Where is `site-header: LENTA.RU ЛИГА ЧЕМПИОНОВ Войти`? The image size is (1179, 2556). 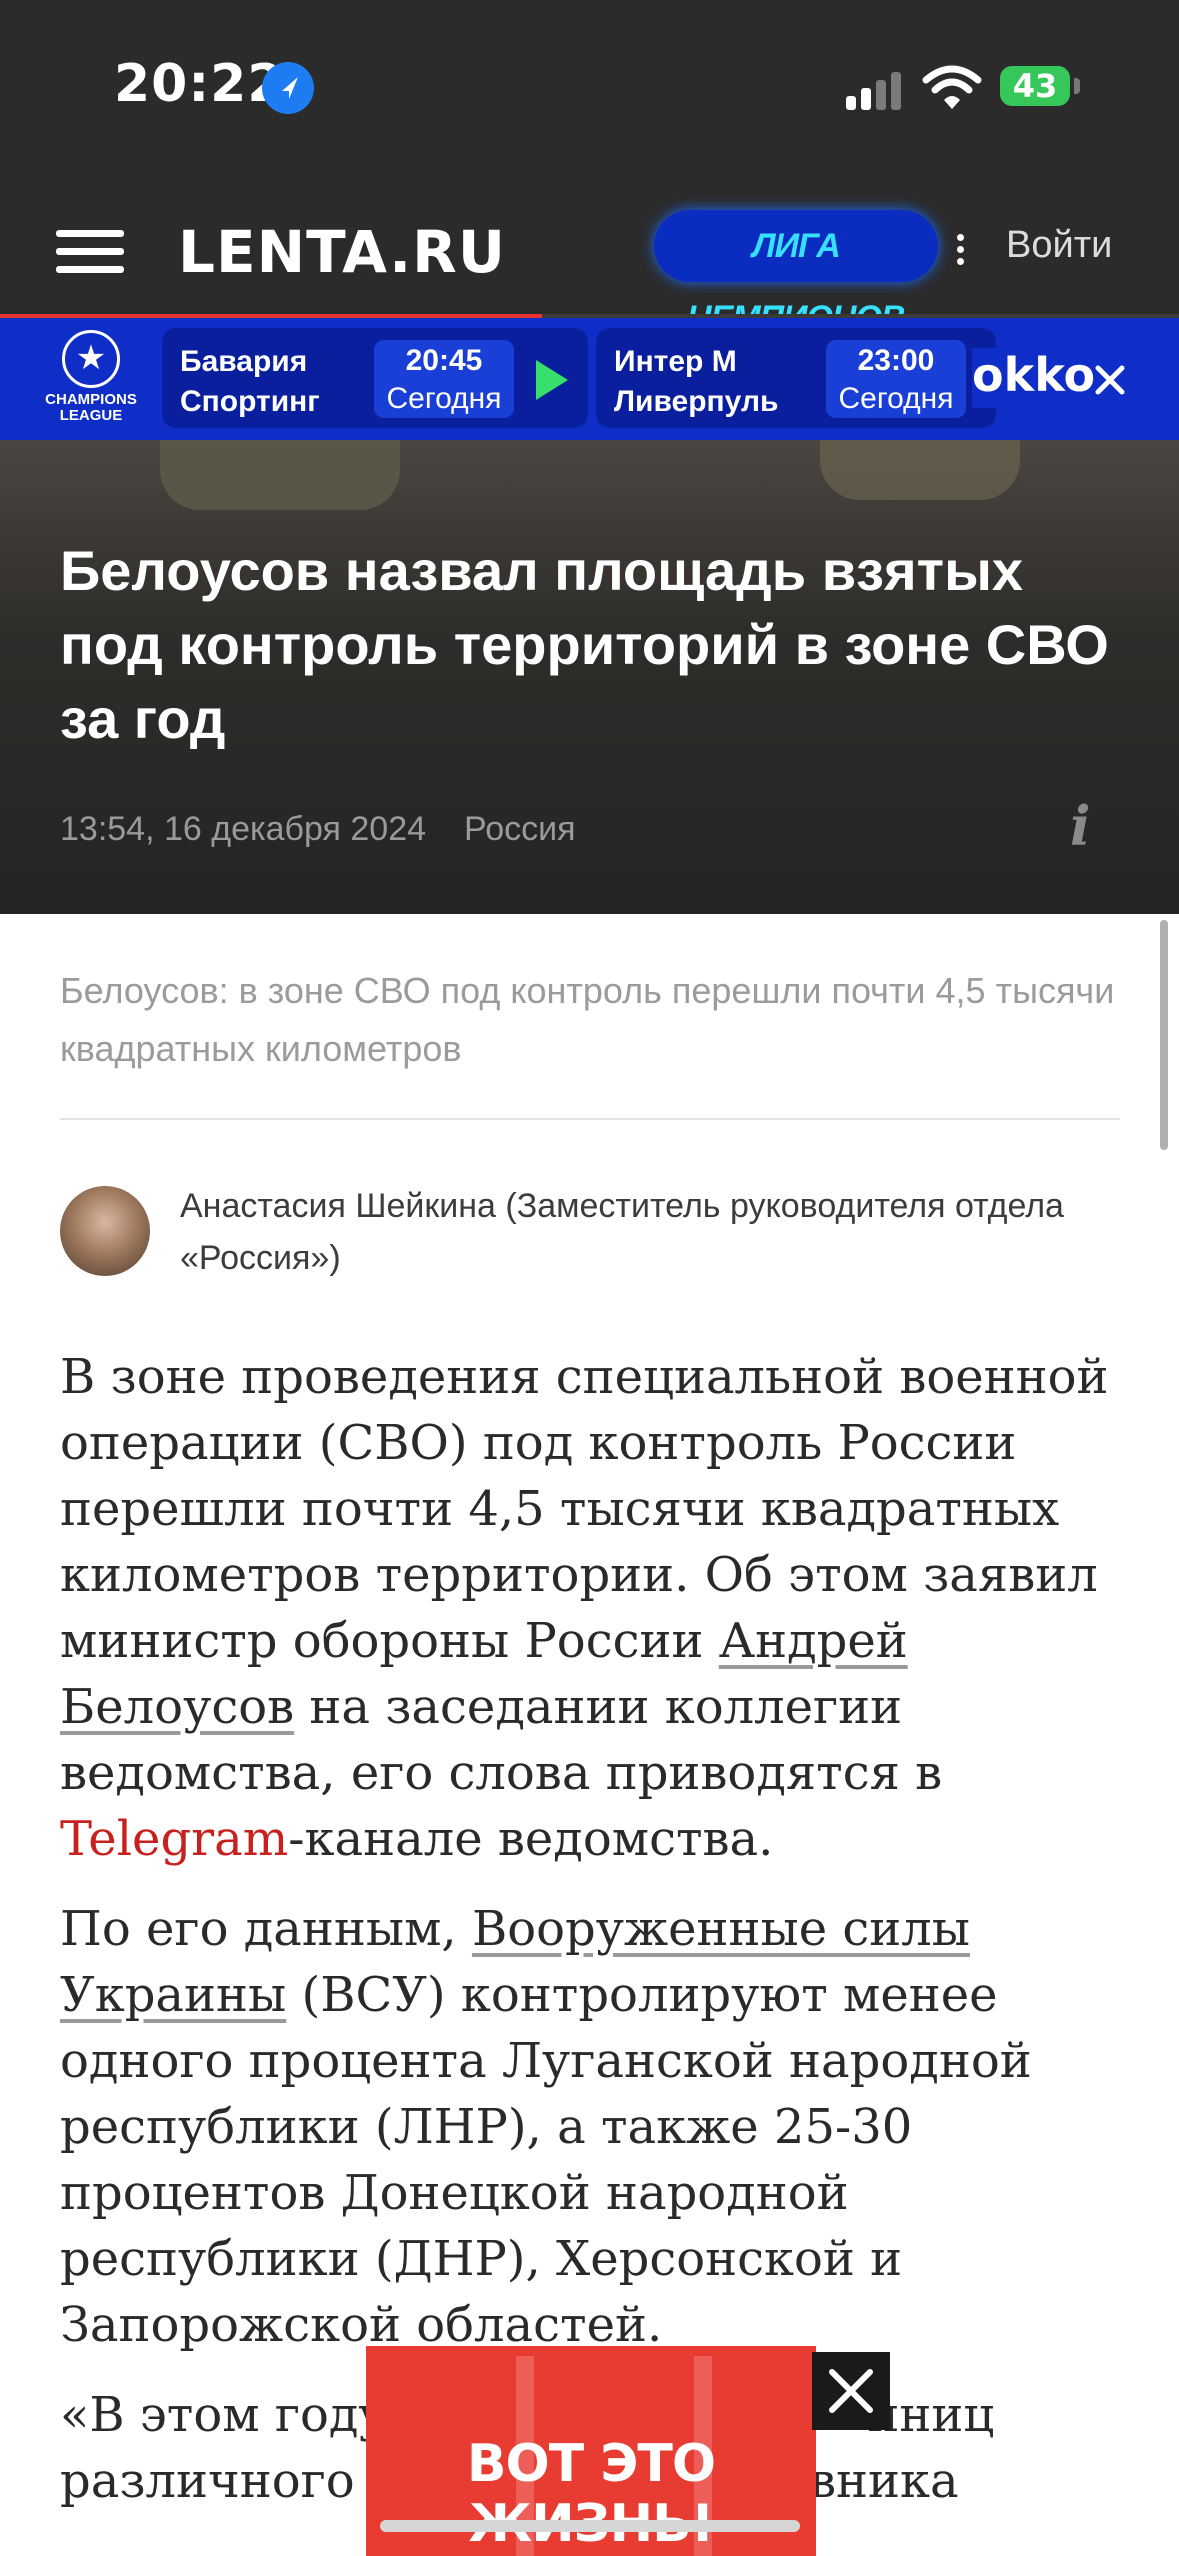
site-header: LENTA.RU ЛИГА ЧЕМПИОНОВ Войти is located at coordinates (589, 263).